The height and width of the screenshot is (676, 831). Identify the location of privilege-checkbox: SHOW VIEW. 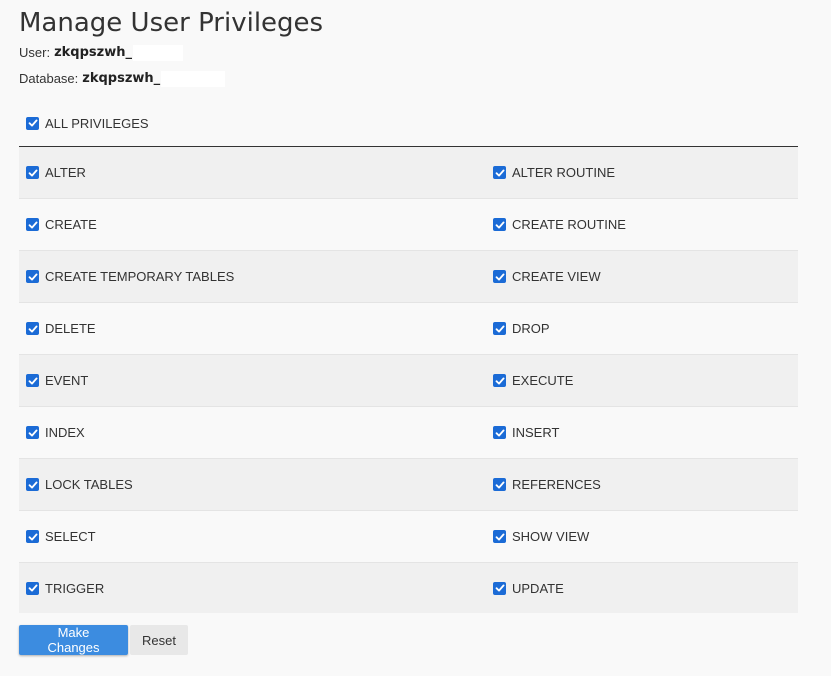
(642, 536).